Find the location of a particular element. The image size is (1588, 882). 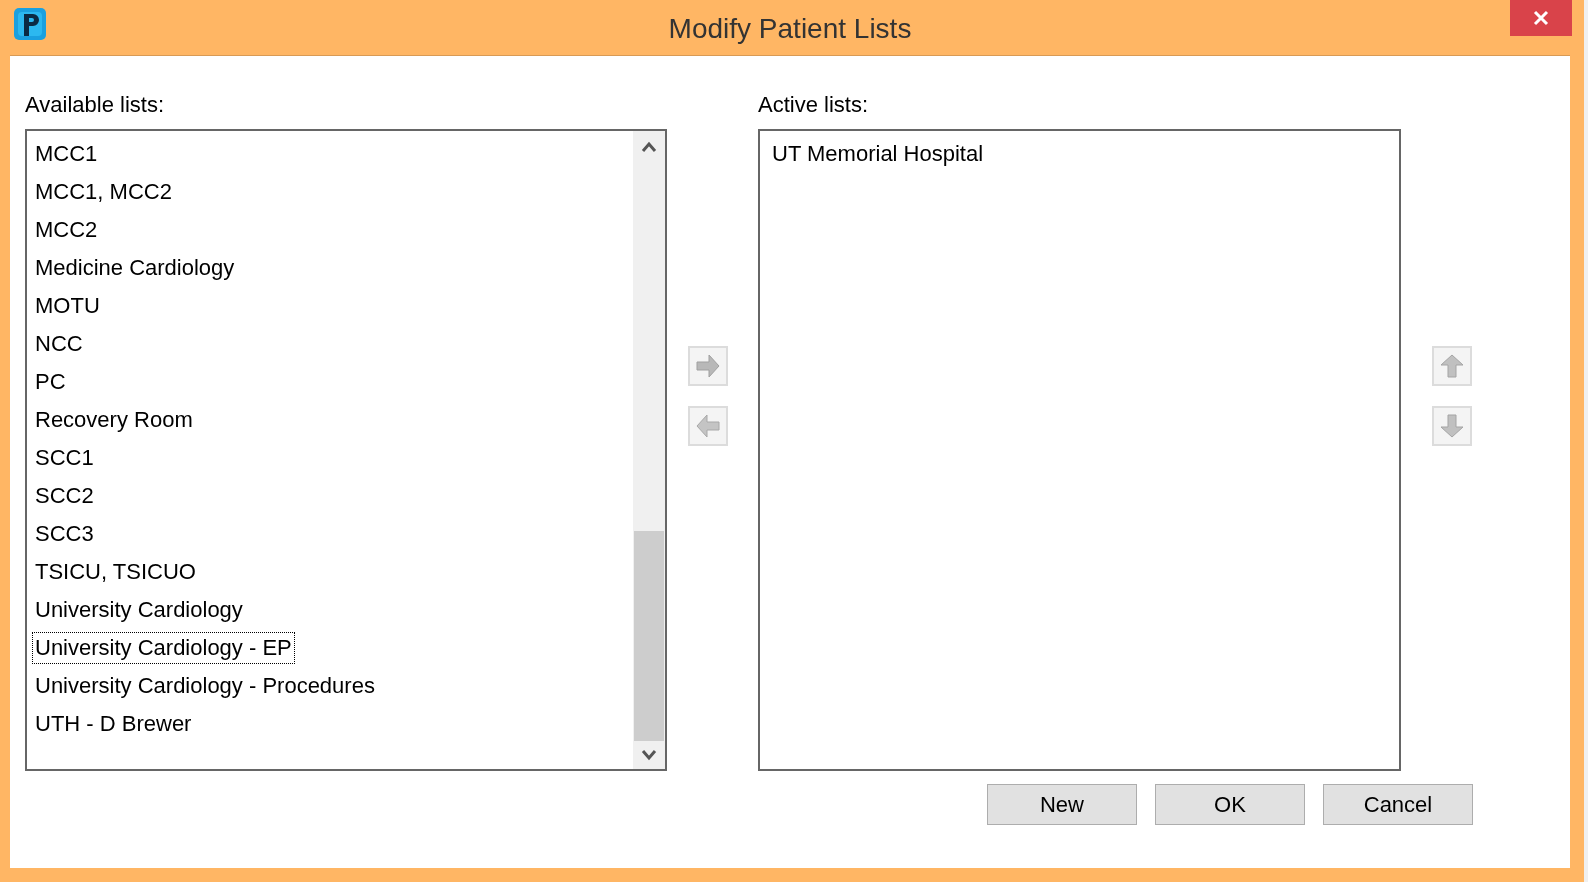

window-title: Modify Patient Lists is located at coordinates (790, 29).